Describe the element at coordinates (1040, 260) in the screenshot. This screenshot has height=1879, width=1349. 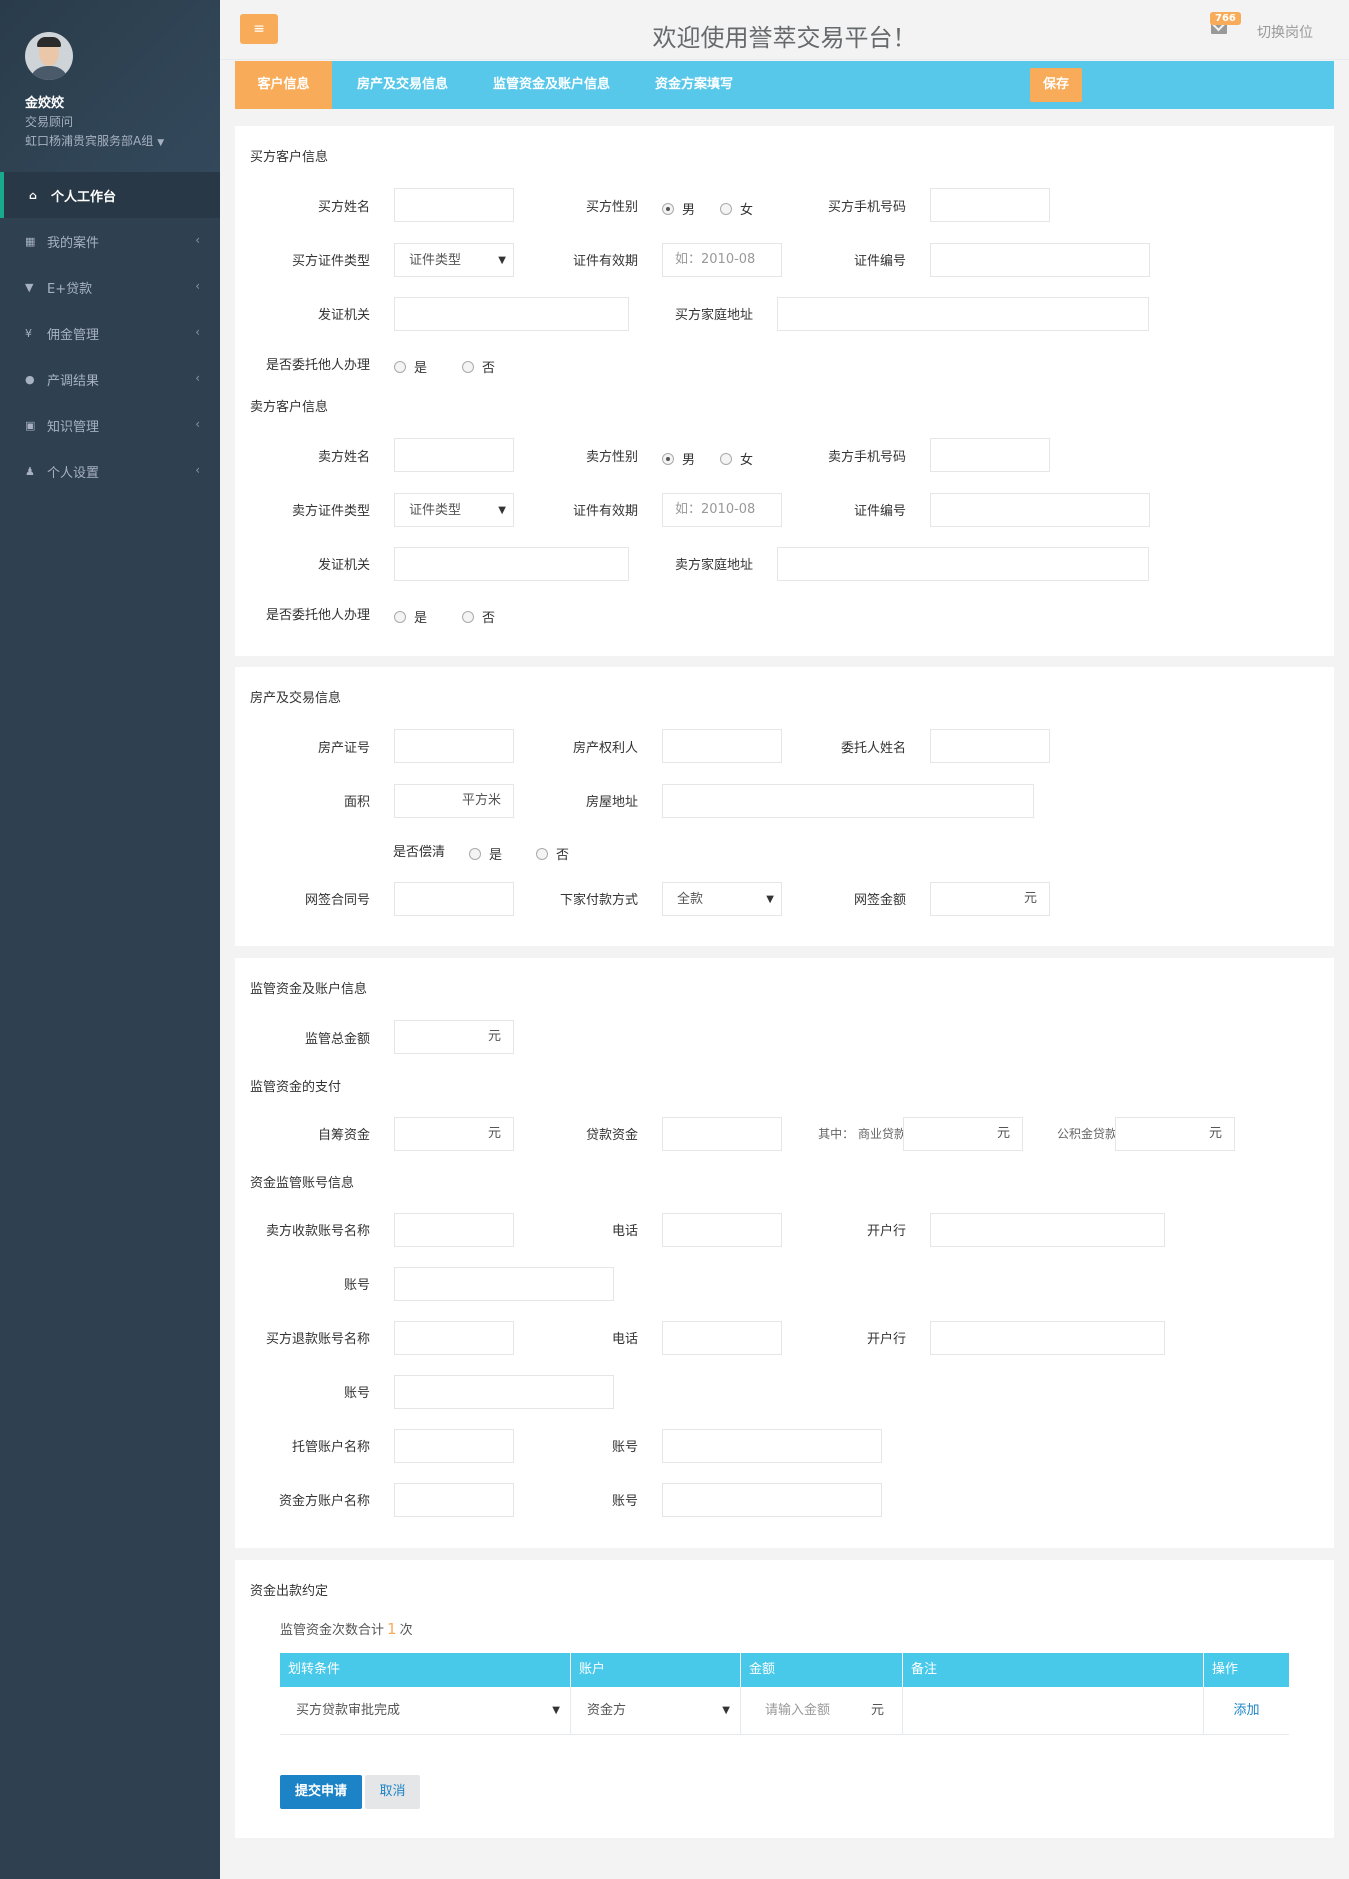
I see `buyer-idno-input` at that location.